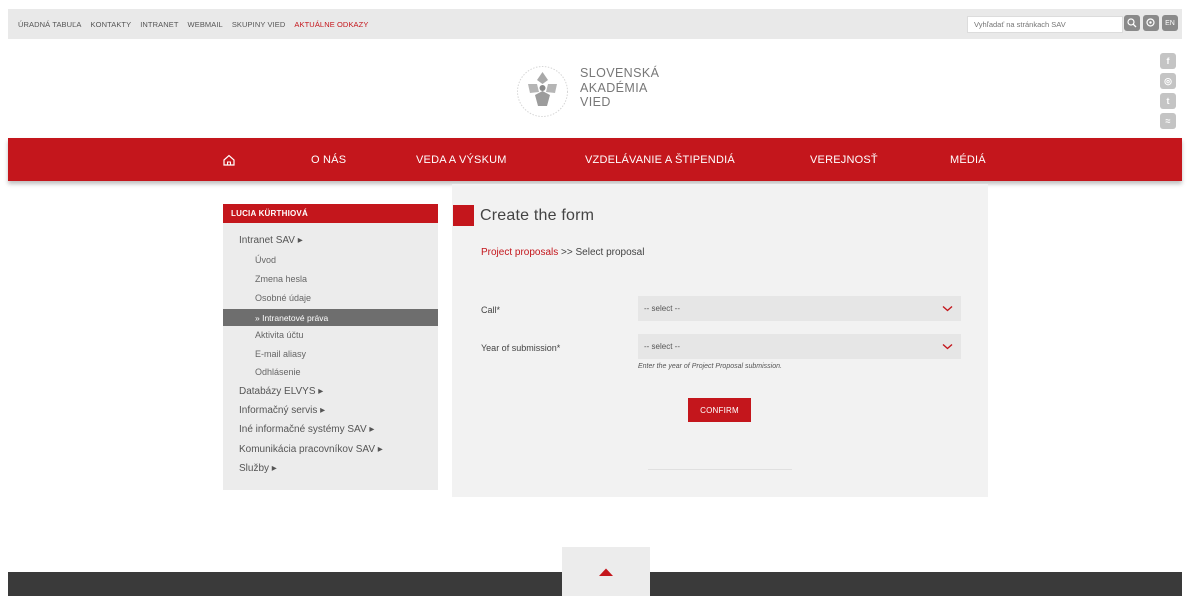 The image size is (1190, 596). What do you see at coordinates (278, 372) in the screenshot?
I see `sidebar-item-odhlasenie: Odhlásenie` at bounding box center [278, 372].